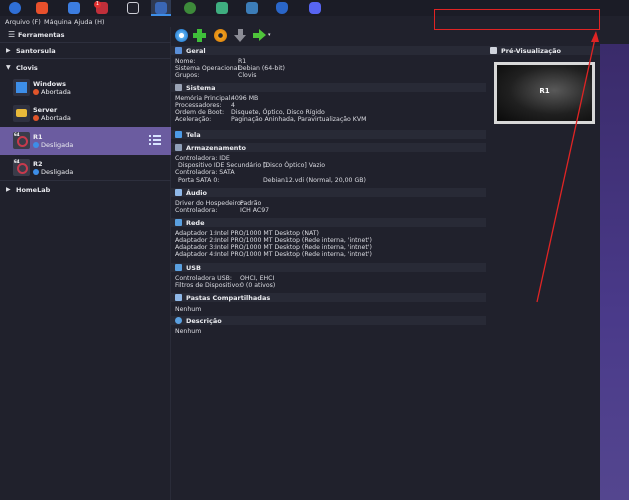 The height and width of the screenshot is (500, 629). I want to click on menu-maquina: Máquina, so click(58, 22).